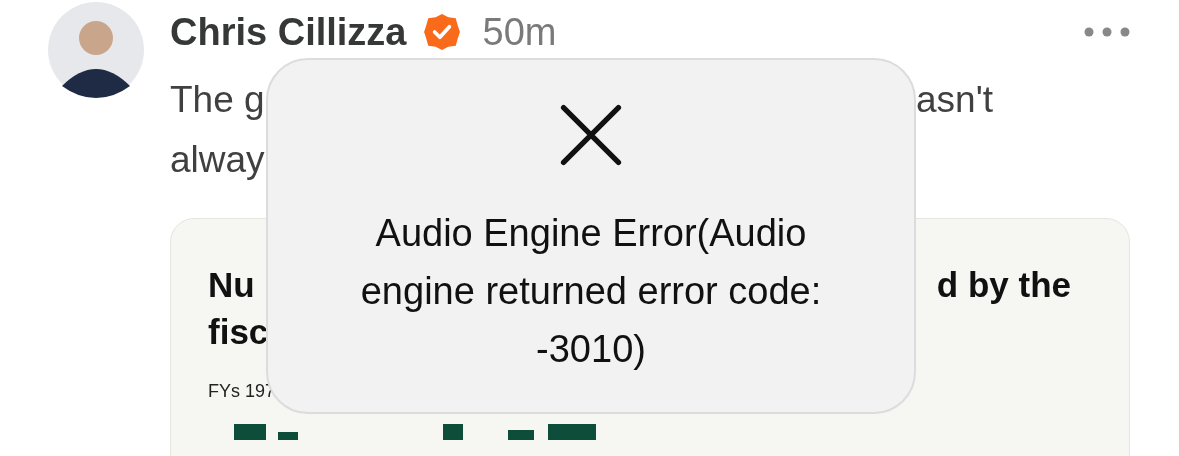  Describe the element at coordinates (217, 160) in the screenshot. I see `post-text: alway` at that location.